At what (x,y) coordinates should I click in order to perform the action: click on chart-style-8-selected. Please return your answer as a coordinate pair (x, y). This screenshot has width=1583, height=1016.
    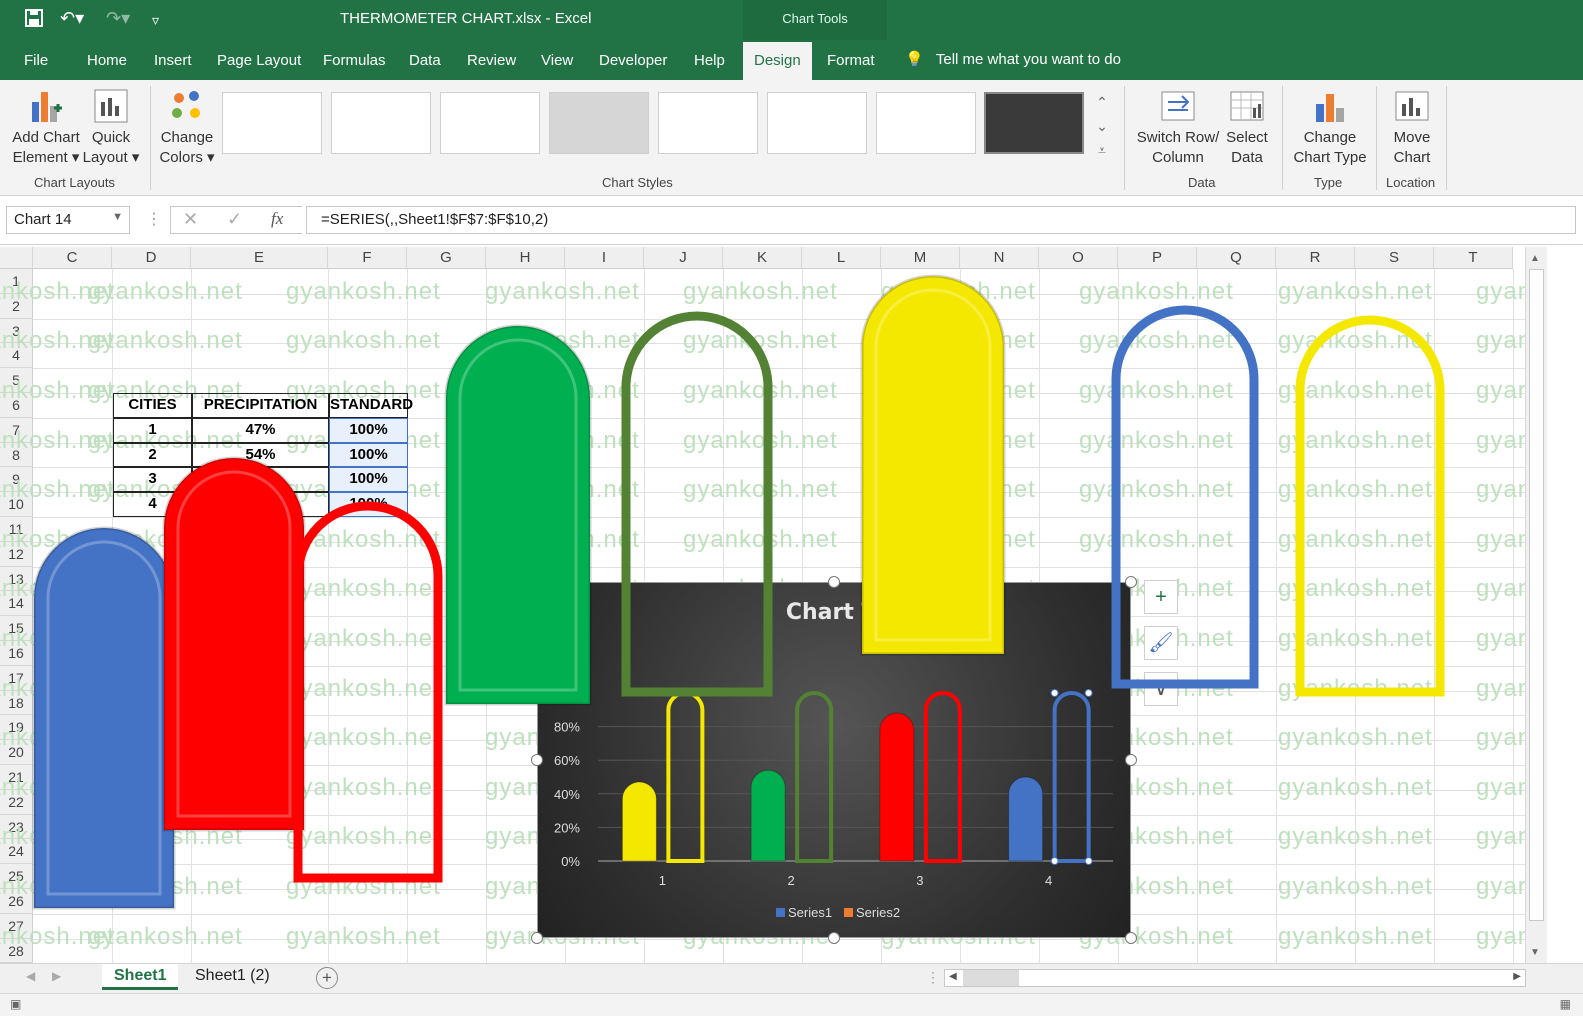
    Looking at the image, I should click on (1034, 123).